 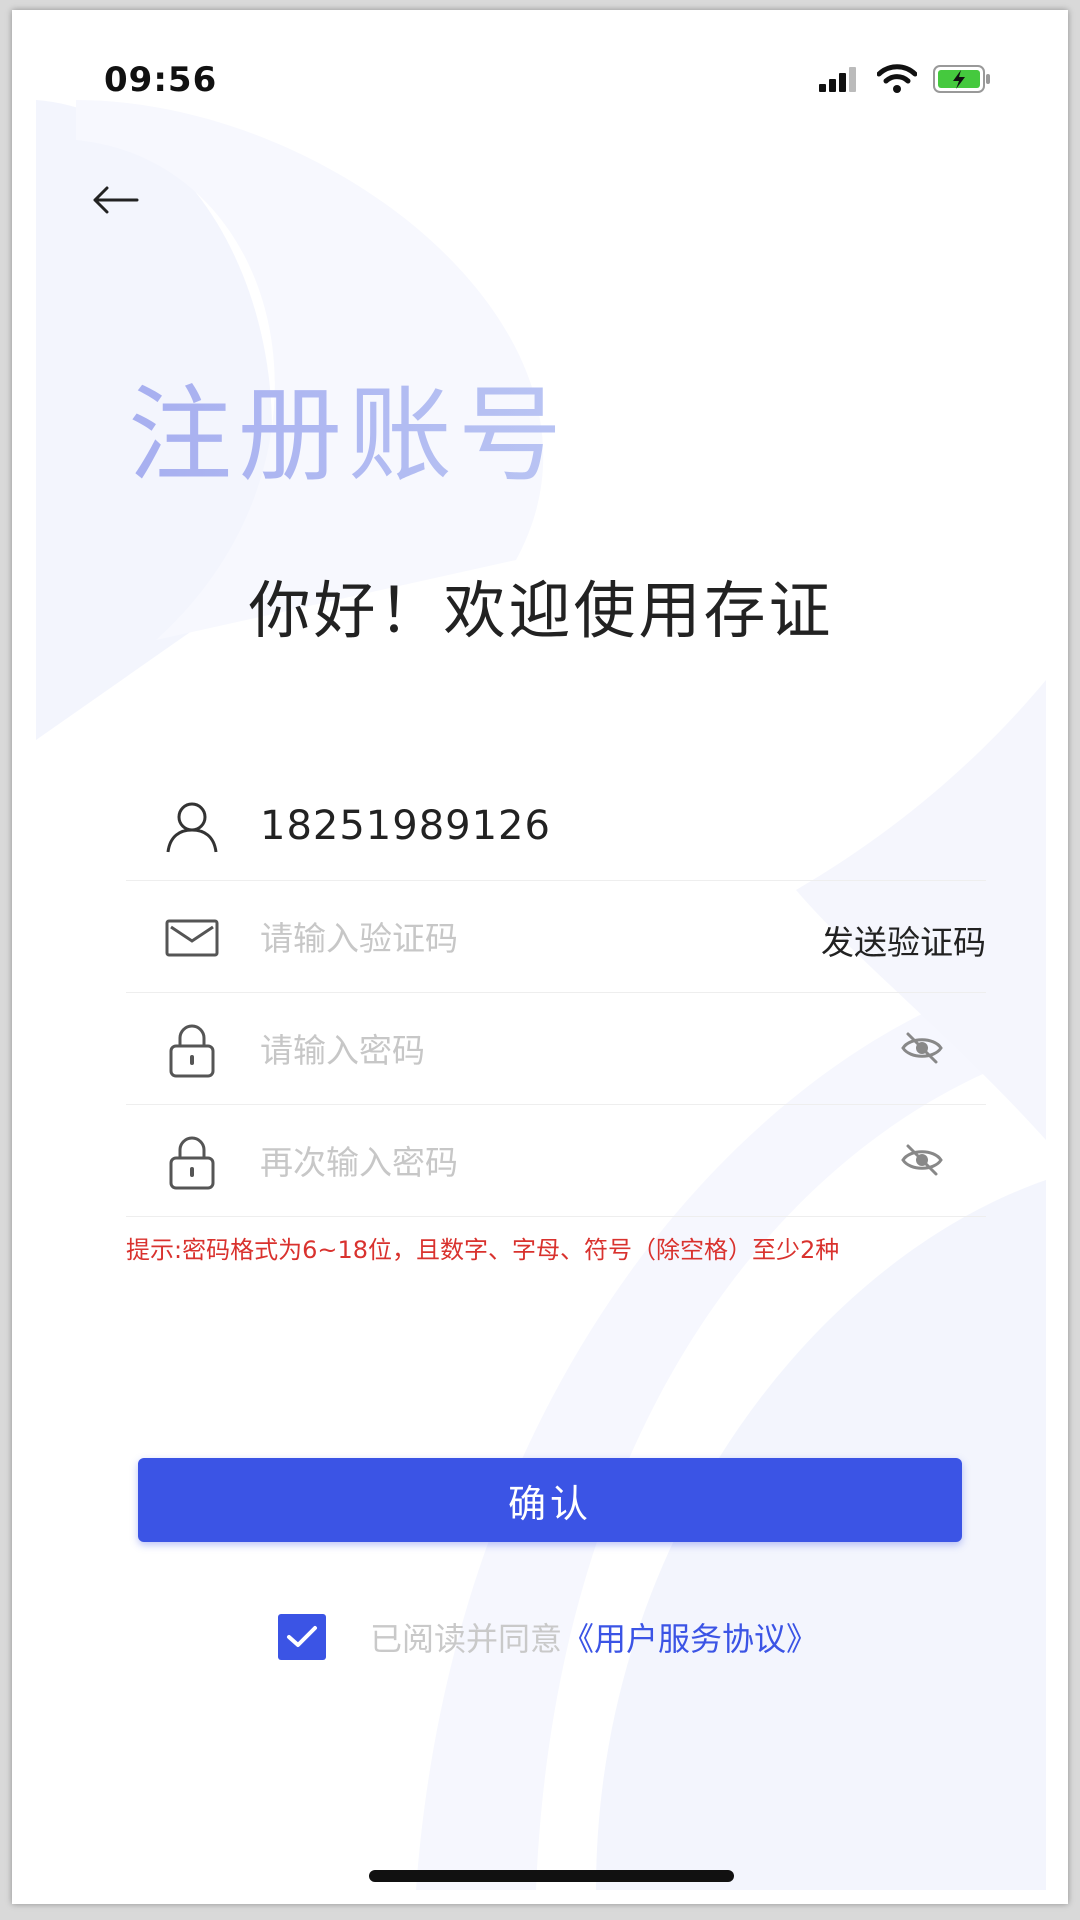 I want to click on back-button, so click(x=116, y=200).